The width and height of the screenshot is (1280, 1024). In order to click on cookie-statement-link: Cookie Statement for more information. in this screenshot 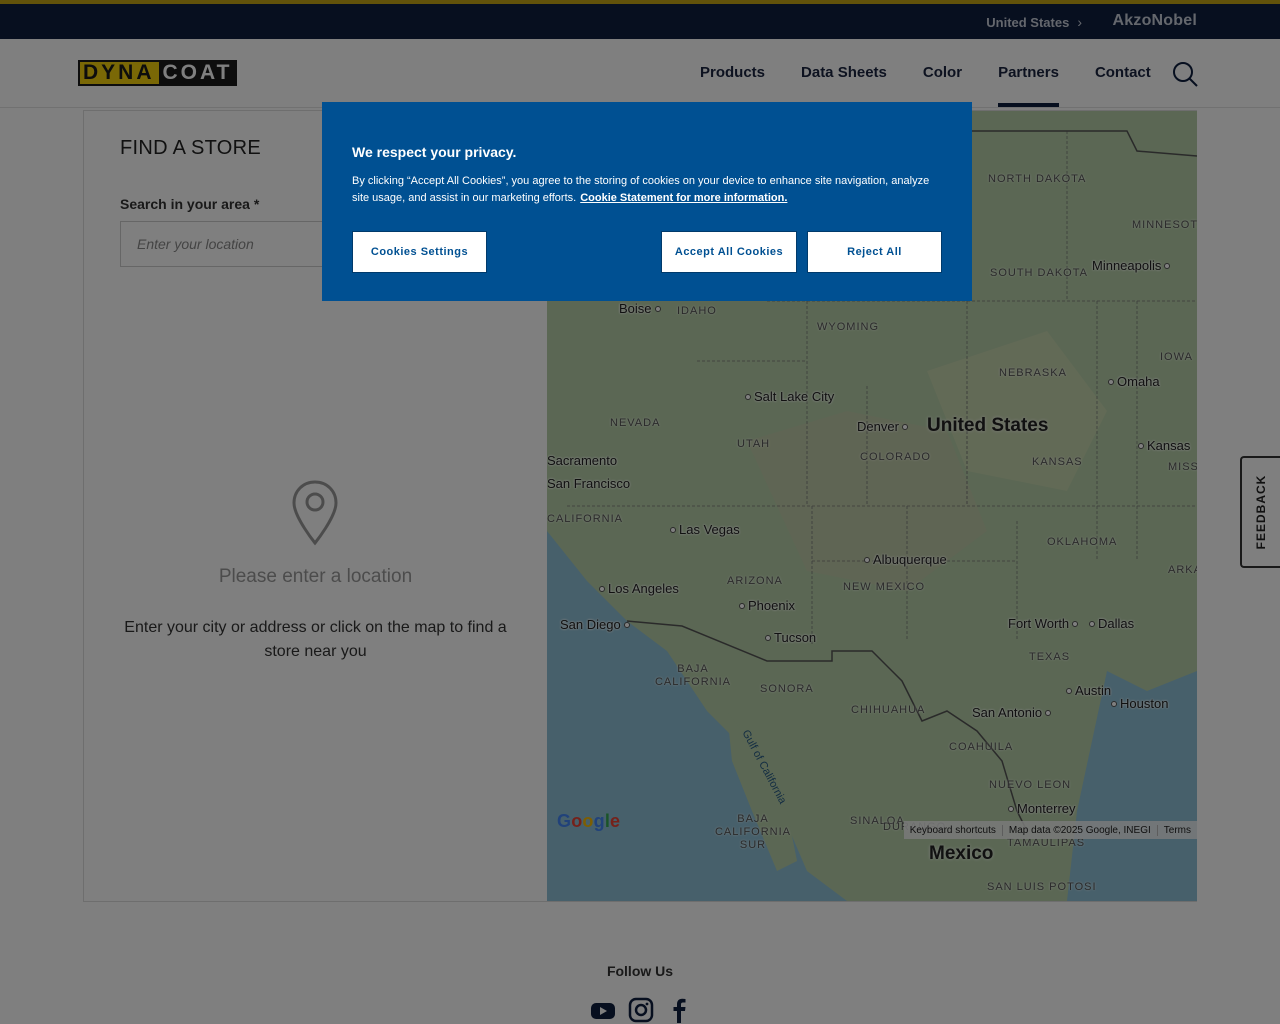, I will do `click(683, 198)`.